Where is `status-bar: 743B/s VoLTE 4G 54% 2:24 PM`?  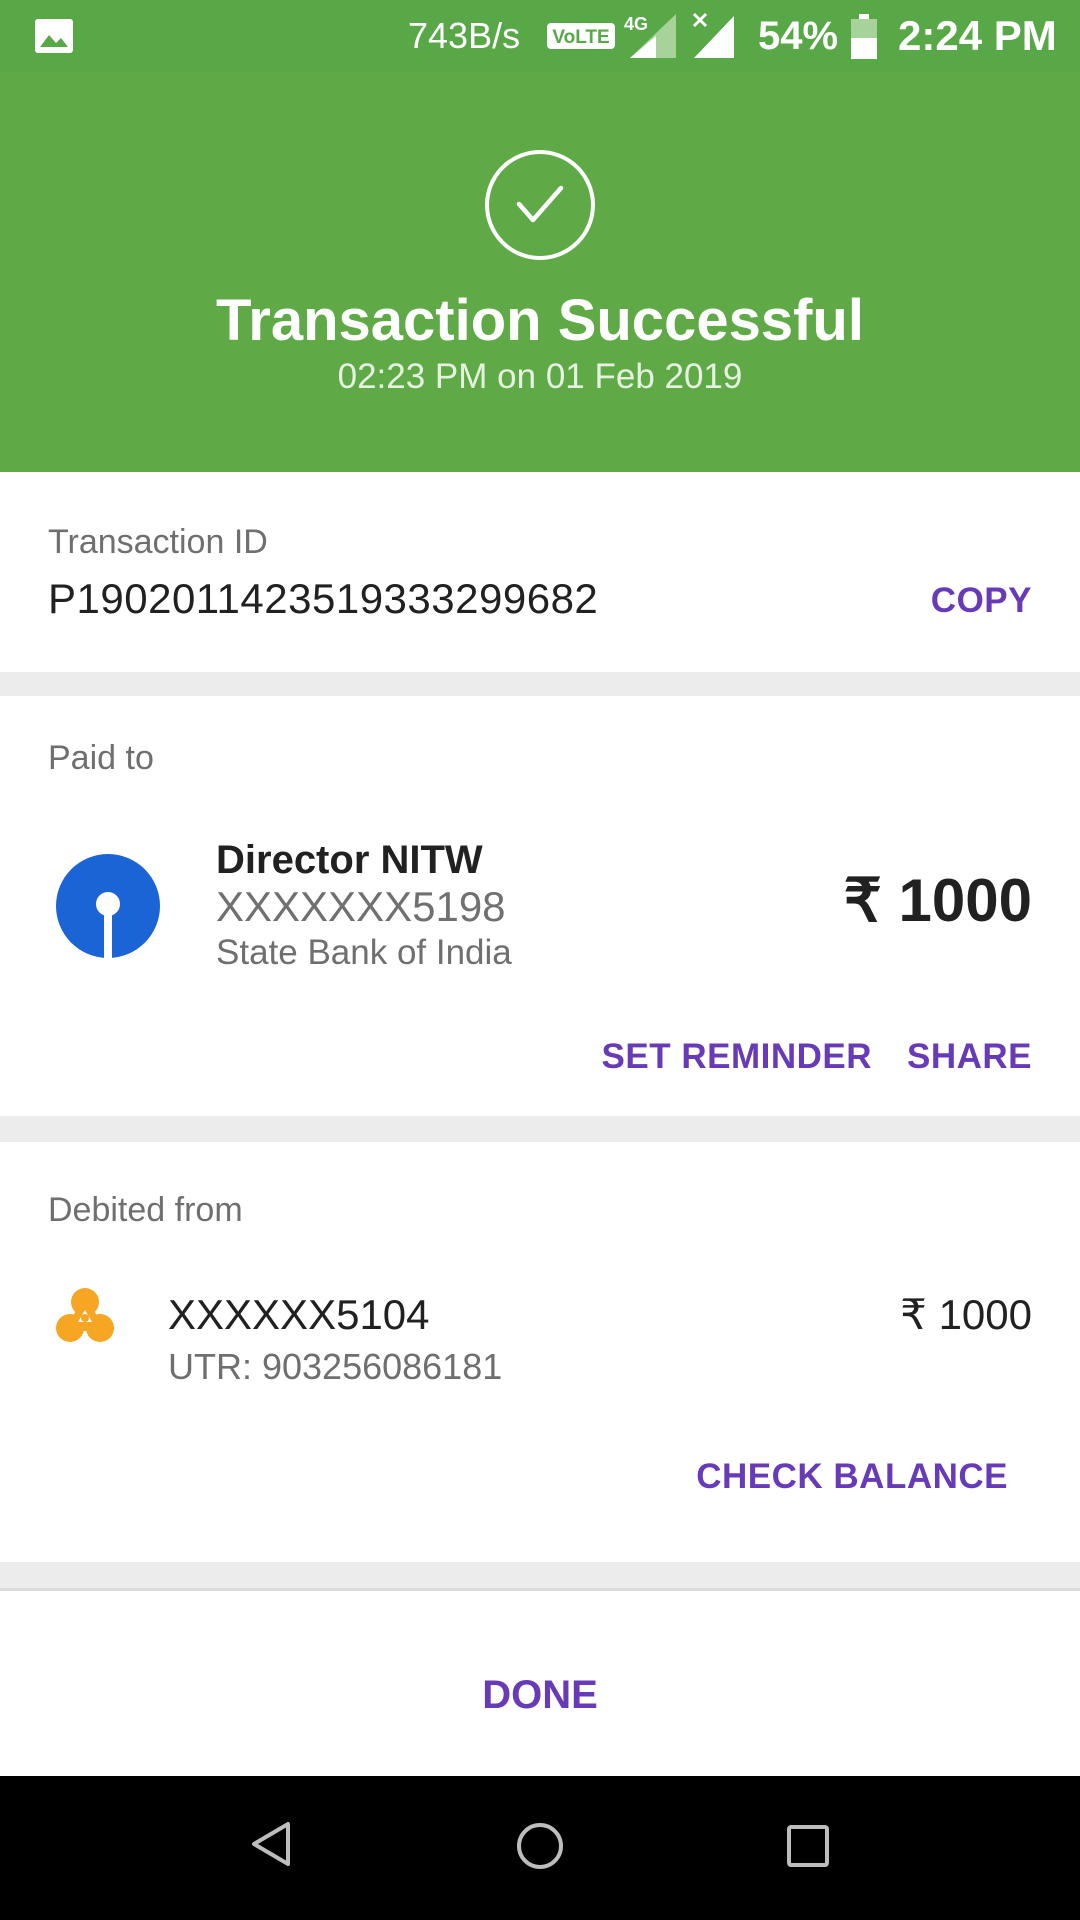
status-bar: 743B/s VoLTE 4G 54% 2:24 PM is located at coordinates (540, 36).